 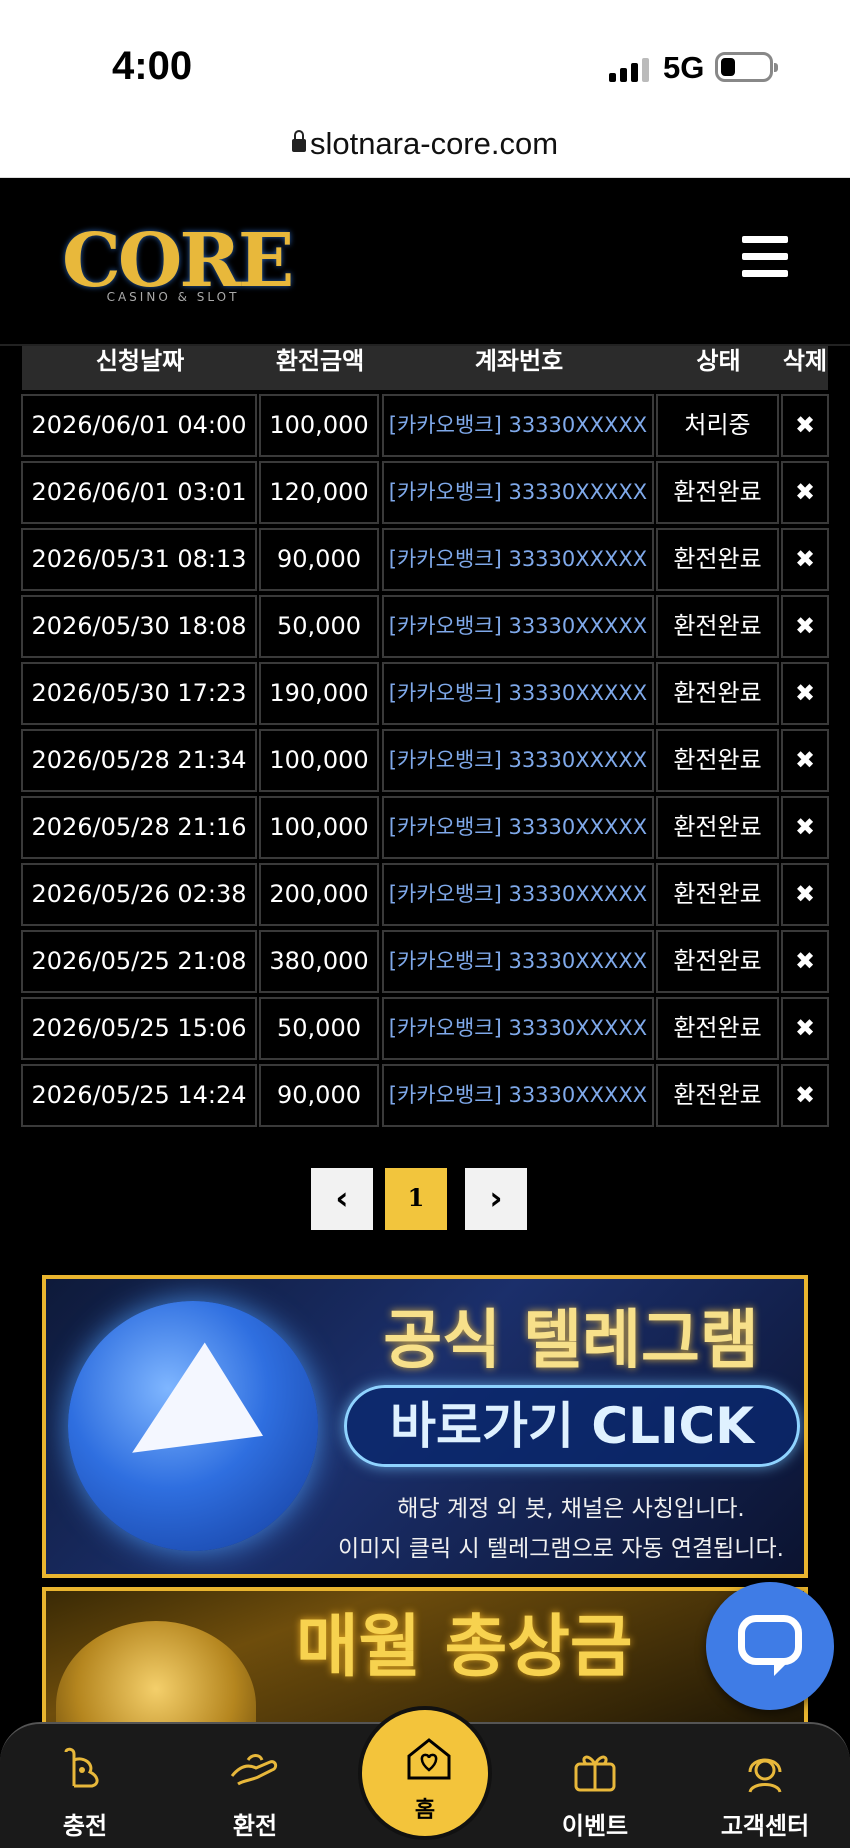 I want to click on current-page-button: 1, so click(x=416, y=1199).